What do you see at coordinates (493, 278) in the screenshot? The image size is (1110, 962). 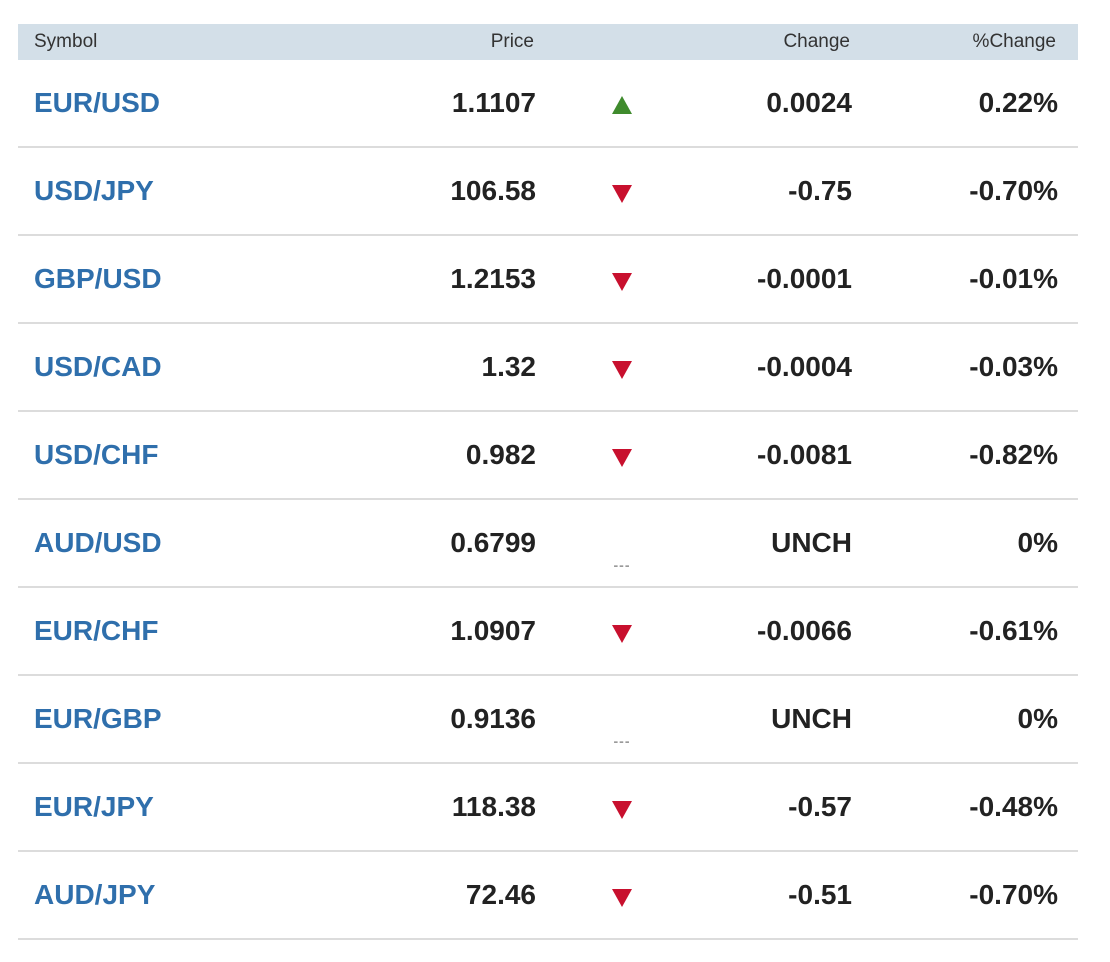 I see `price-value: 1.2153` at bounding box center [493, 278].